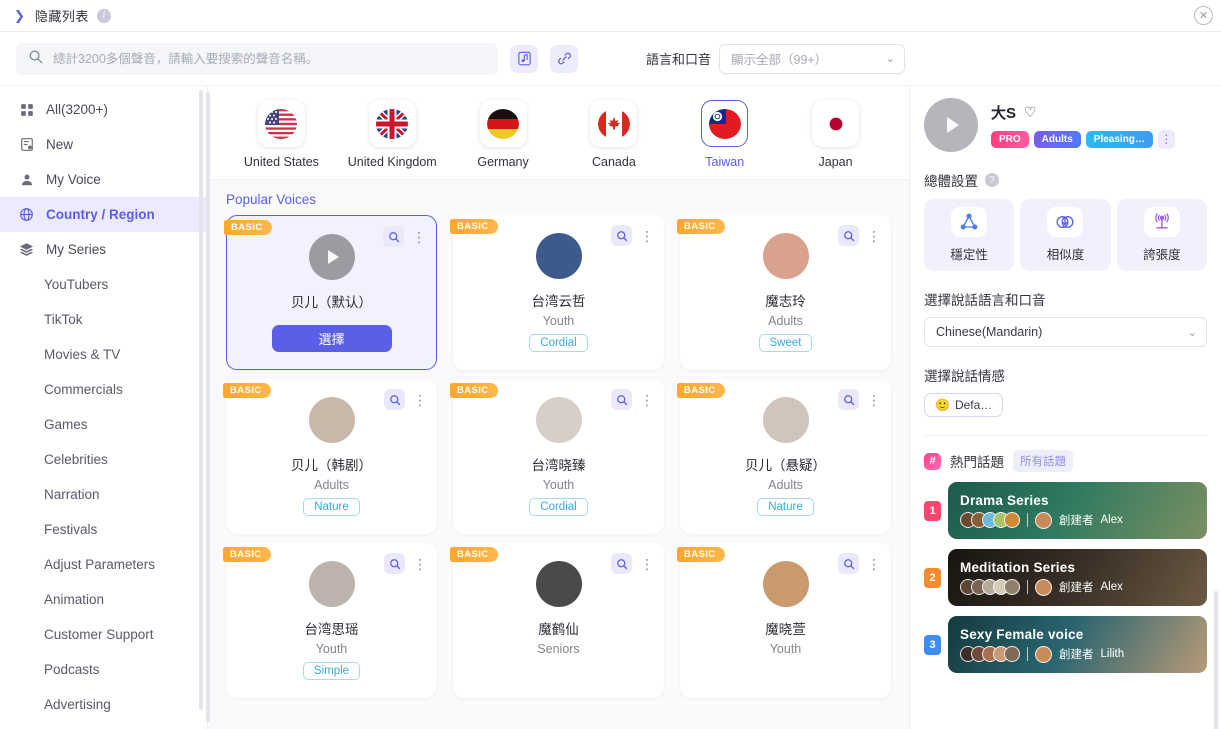 The height and width of the screenshot is (729, 1221). I want to click on collapse-list-arrow-icon: ❯, so click(19, 15).